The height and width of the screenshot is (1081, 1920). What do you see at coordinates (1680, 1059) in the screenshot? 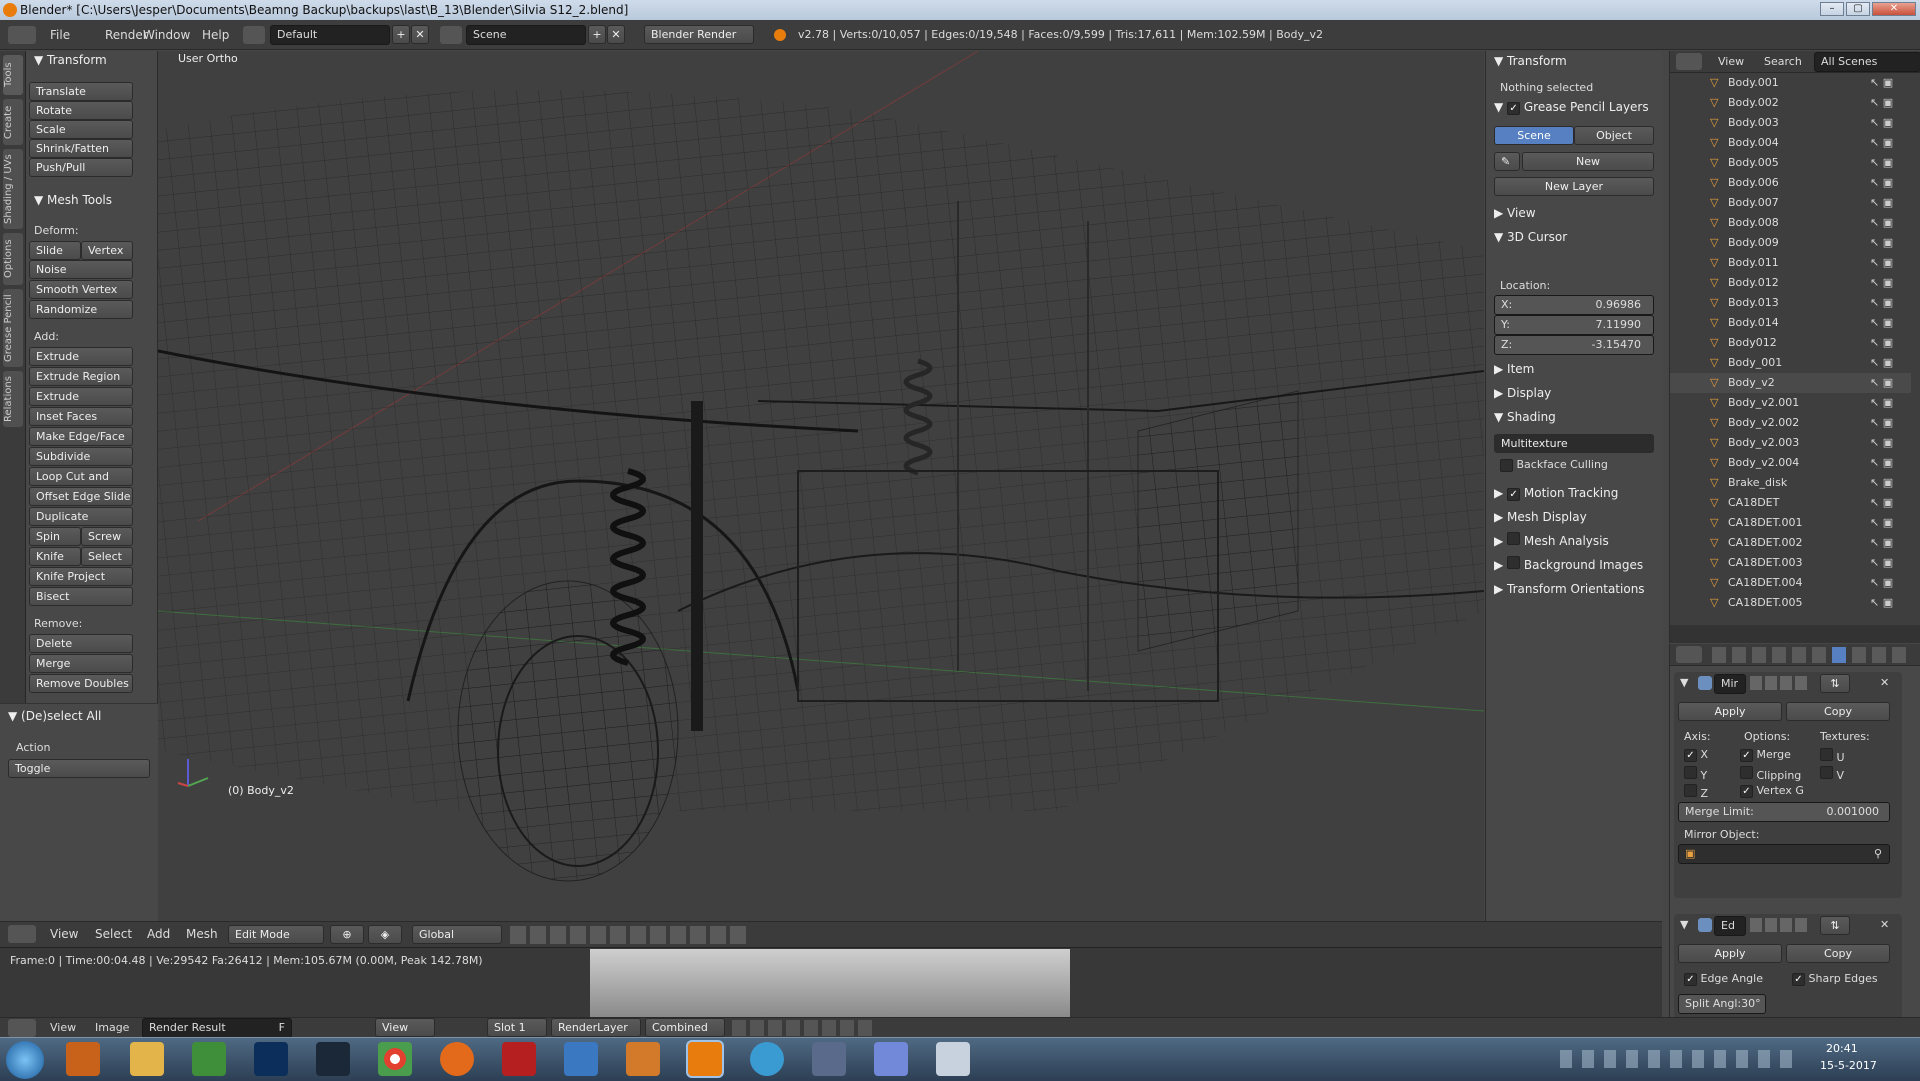
I see `system-tray-icons` at bounding box center [1680, 1059].